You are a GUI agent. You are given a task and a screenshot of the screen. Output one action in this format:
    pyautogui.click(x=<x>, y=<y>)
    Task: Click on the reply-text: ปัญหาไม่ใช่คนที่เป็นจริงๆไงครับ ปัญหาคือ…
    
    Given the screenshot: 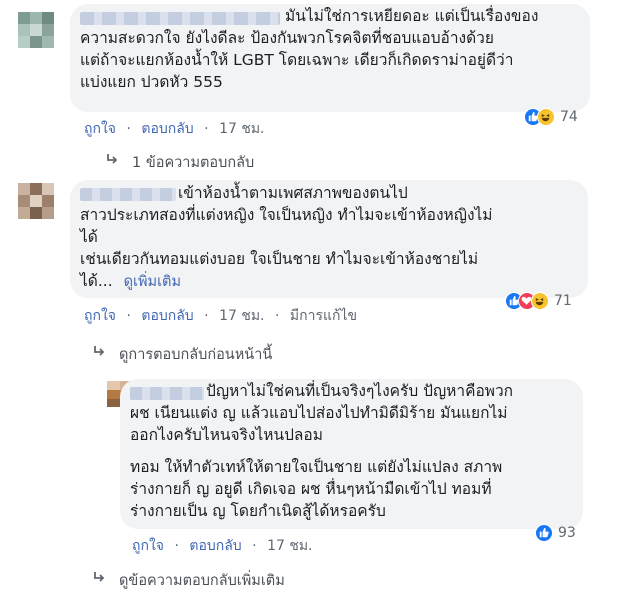 What is the action you would take?
    pyautogui.click(x=360, y=391)
    